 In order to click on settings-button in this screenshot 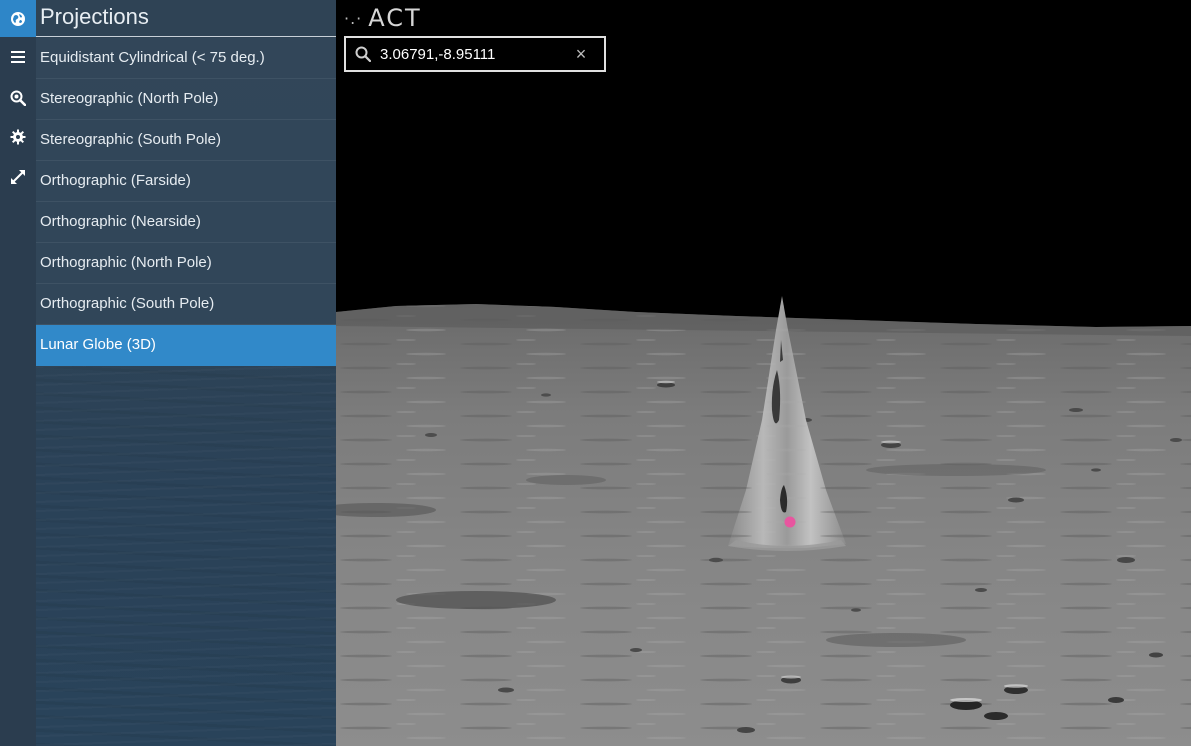, I will do `click(18, 136)`.